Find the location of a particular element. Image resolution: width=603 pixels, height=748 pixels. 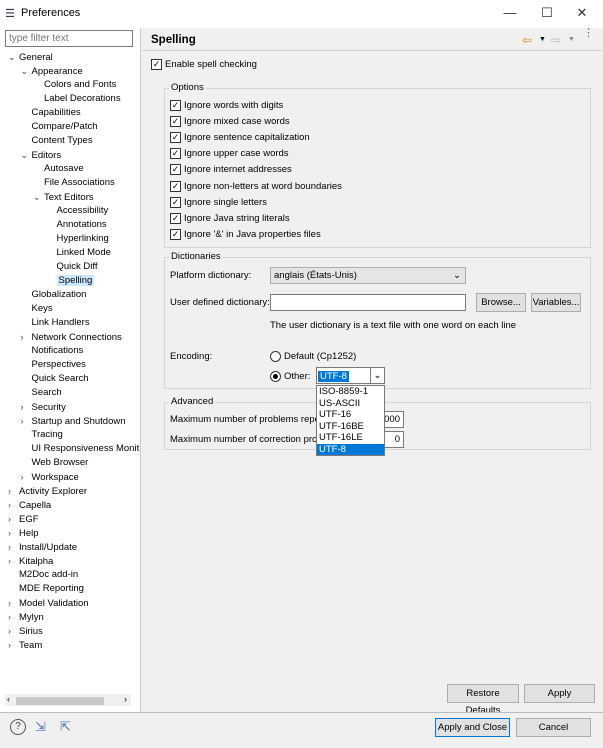

encoding-other-radio: Other: is located at coordinates (290, 376).